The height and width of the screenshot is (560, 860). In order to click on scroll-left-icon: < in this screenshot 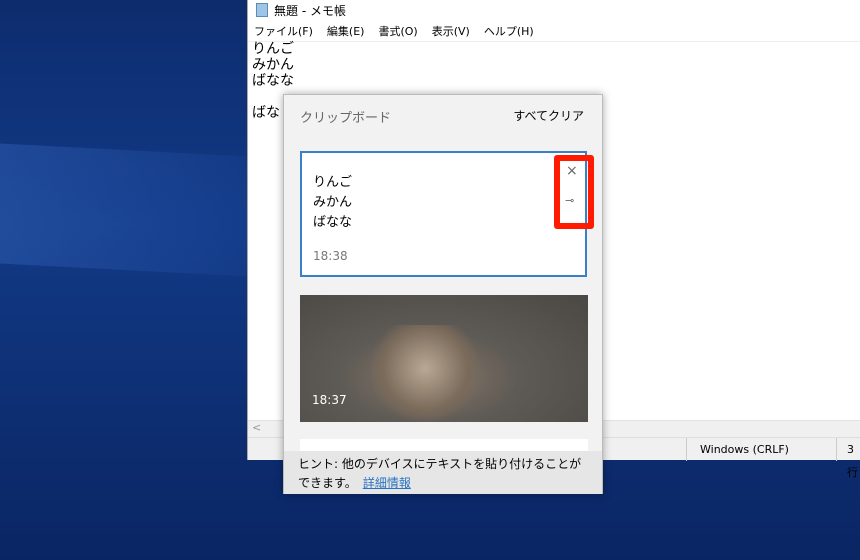, I will do `click(256, 427)`.